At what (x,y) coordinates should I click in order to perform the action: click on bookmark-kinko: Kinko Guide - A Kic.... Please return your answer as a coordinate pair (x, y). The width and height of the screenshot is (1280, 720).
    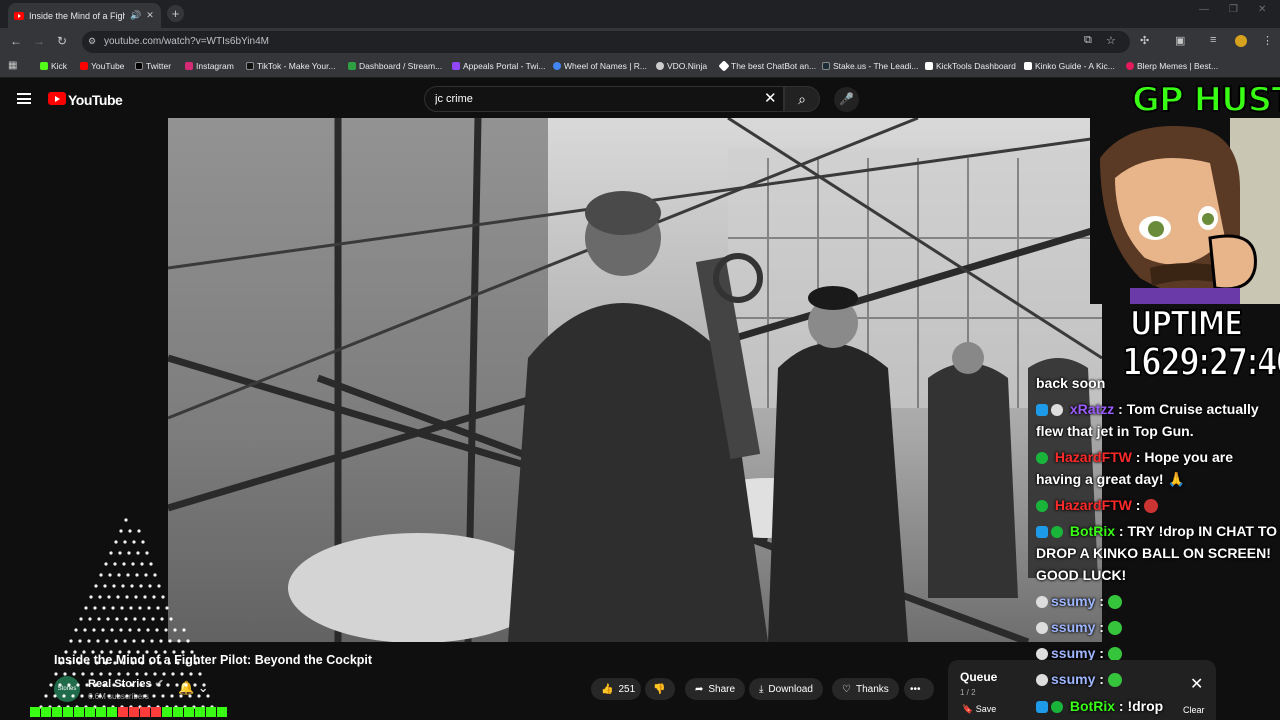
    Looking at the image, I should click on (1069, 66).